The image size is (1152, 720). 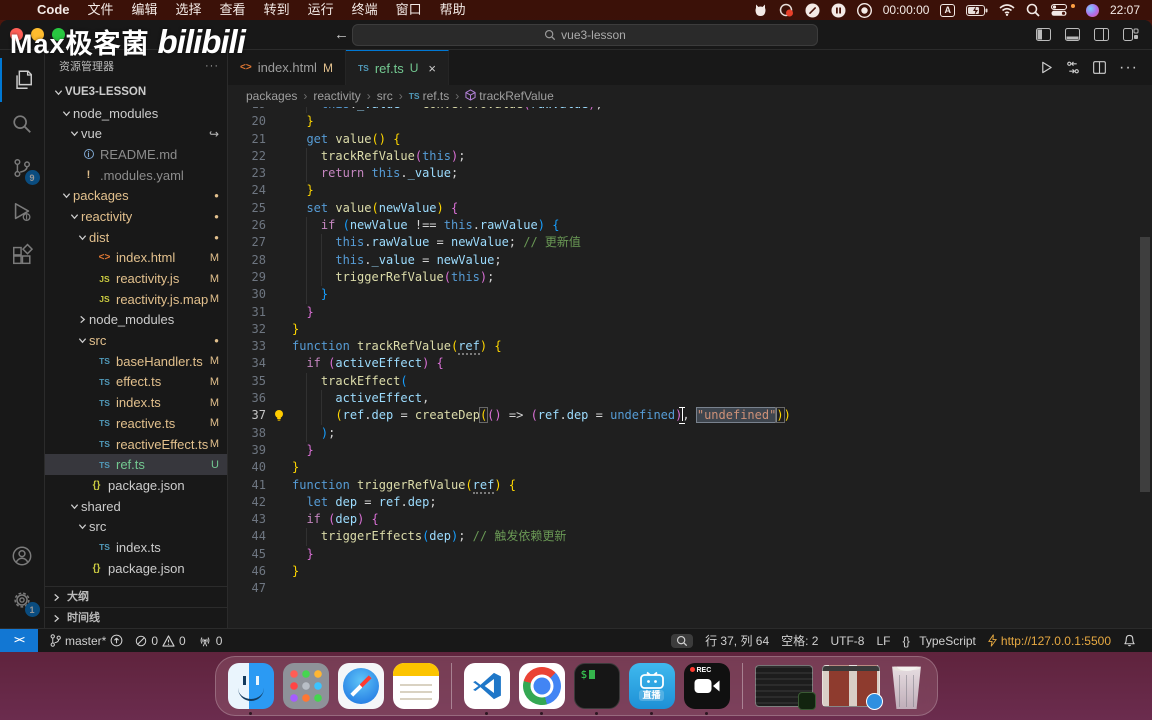 I want to click on tab-ref-ts: TS ref.ts U ×, so click(x=397, y=67).